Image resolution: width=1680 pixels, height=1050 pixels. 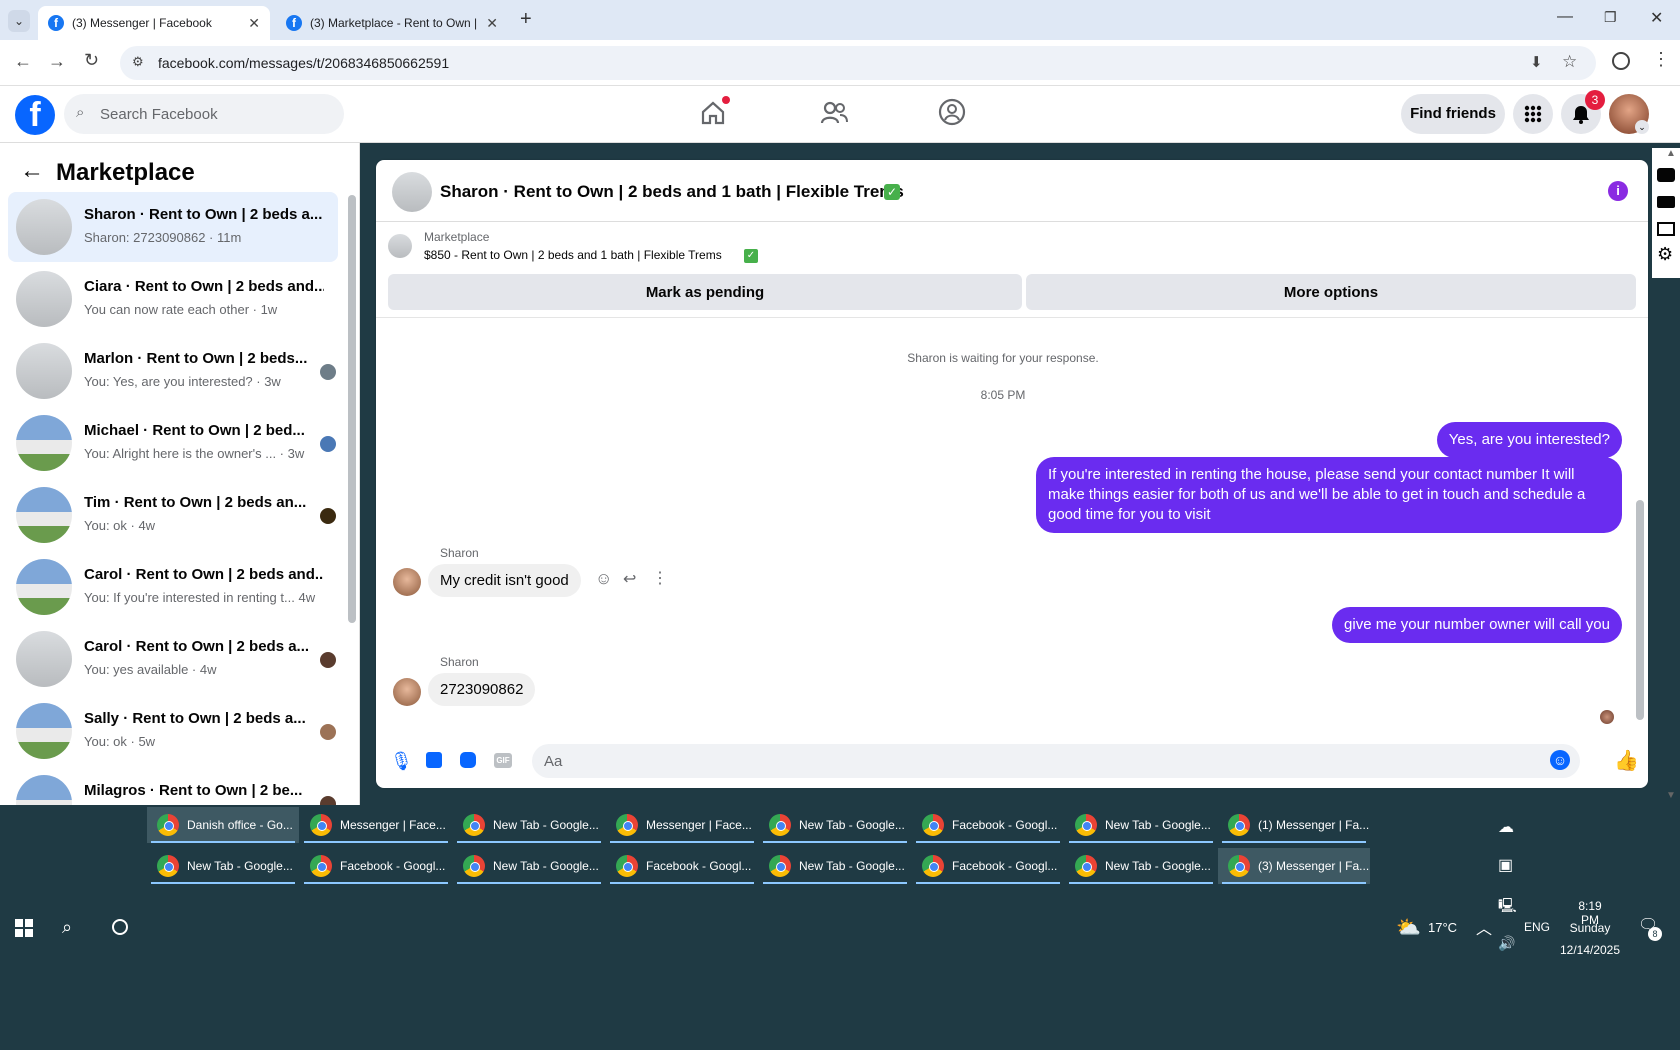 I want to click on chevron-up-icon: ︿, so click(x=1484, y=927).